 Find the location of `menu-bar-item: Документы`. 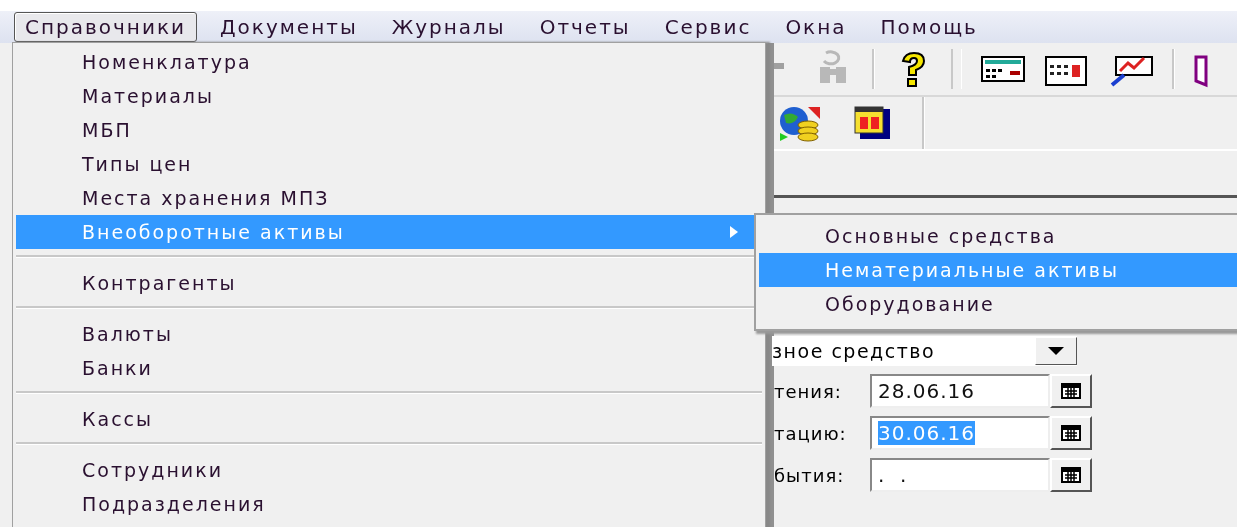

menu-bar-item: Документы is located at coordinates (289, 27).